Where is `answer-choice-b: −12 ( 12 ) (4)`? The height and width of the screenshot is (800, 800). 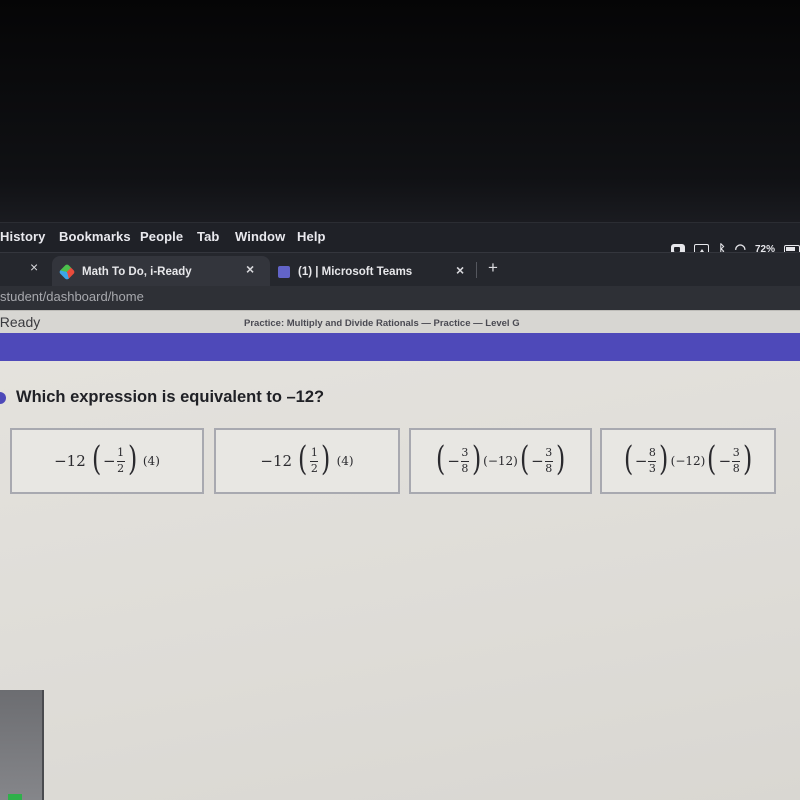
answer-choice-b: −12 ( 12 ) (4) is located at coordinates (307, 461).